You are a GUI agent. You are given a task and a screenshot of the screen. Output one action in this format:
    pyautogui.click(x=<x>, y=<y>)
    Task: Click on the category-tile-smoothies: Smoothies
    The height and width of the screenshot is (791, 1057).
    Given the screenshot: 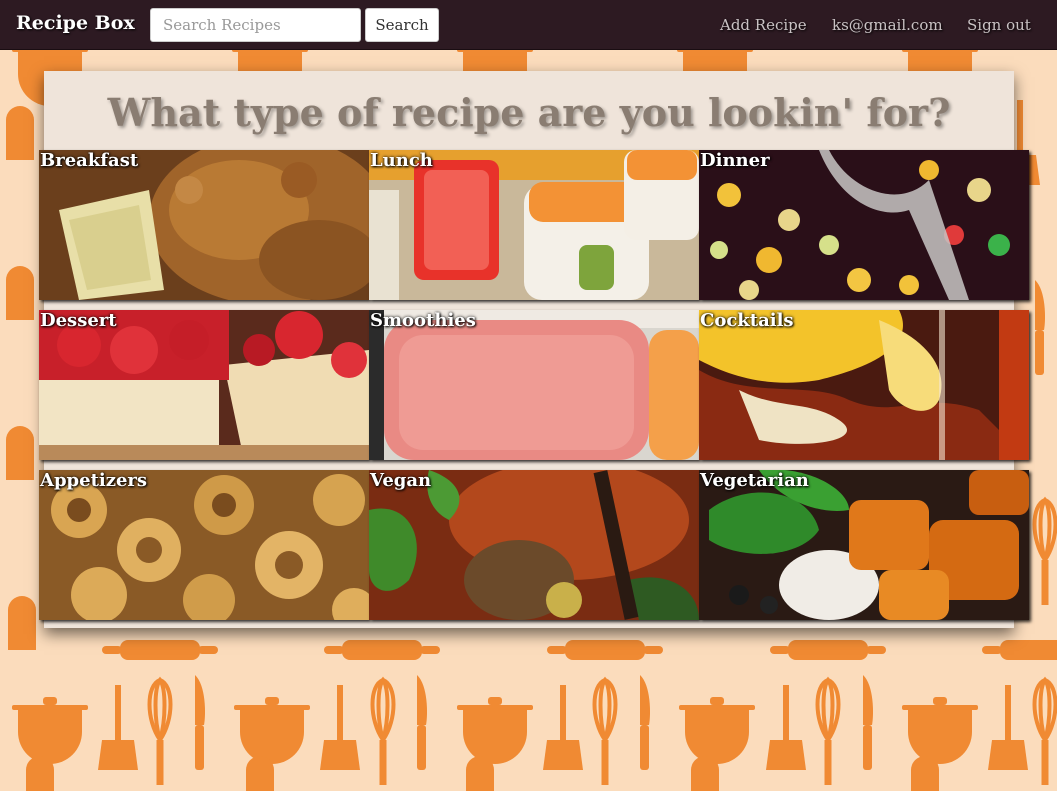 What is the action you would take?
    pyautogui.click(x=534, y=385)
    